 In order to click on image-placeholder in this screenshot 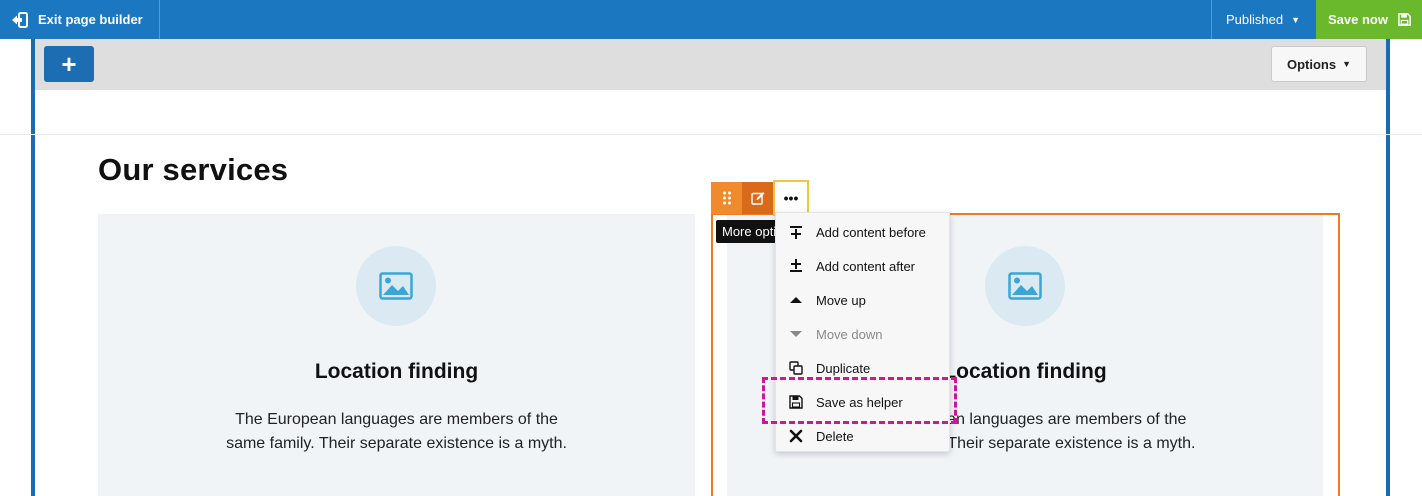, I will do `click(396, 286)`.